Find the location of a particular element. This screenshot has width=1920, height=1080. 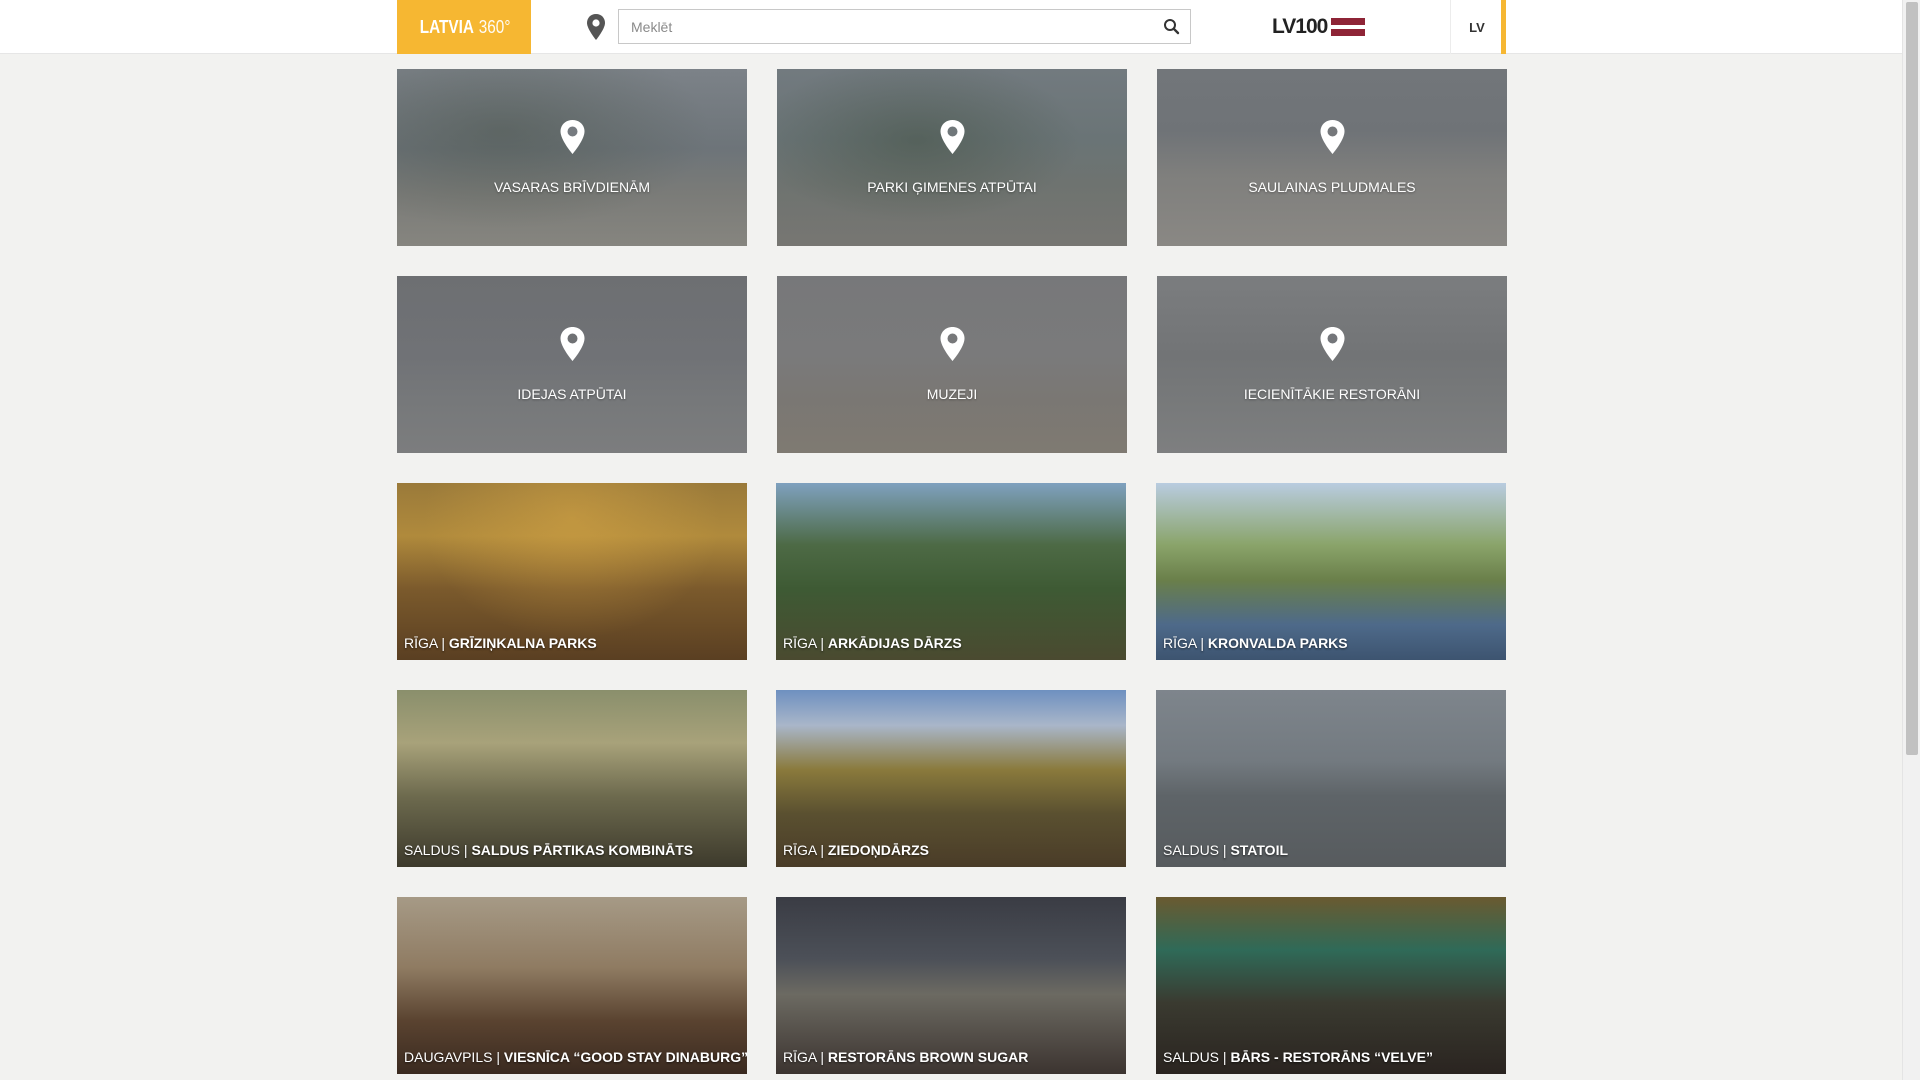

top-header: LATVIA 360° LV100 LV is located at coordinates (951, 27).